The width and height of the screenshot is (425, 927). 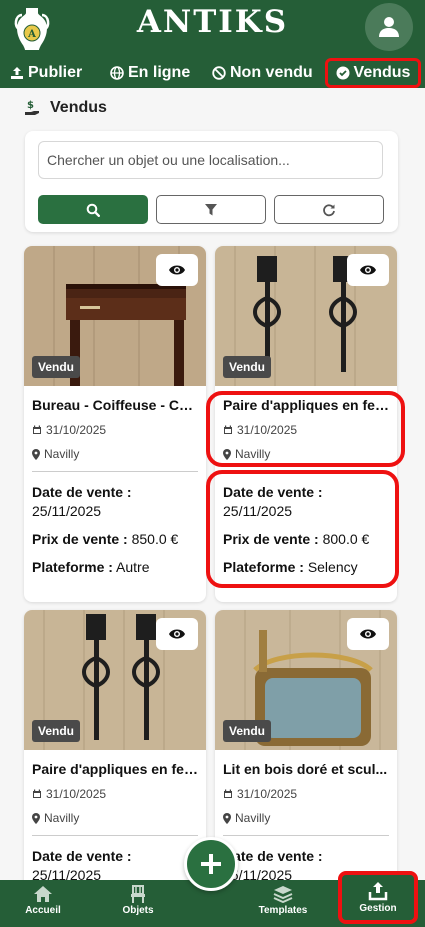 What do you see at coordinates (78, 107) in the screenshot?
I see `section-title-label: Vendus` at bounding box center [78, 107].